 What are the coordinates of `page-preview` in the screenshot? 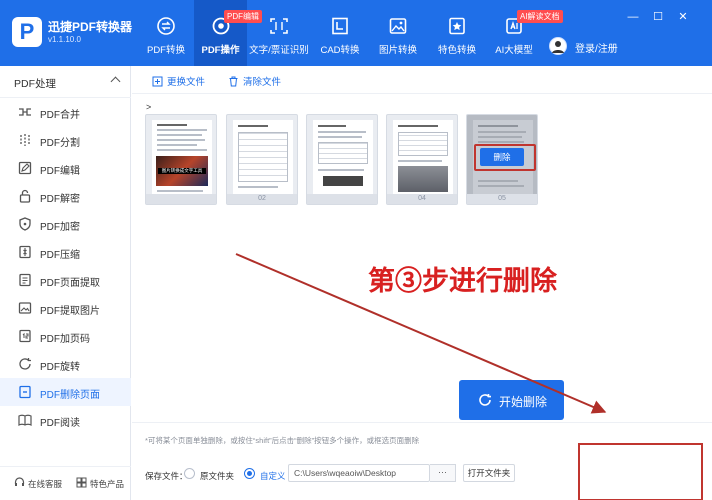 It's located at (263, 158).